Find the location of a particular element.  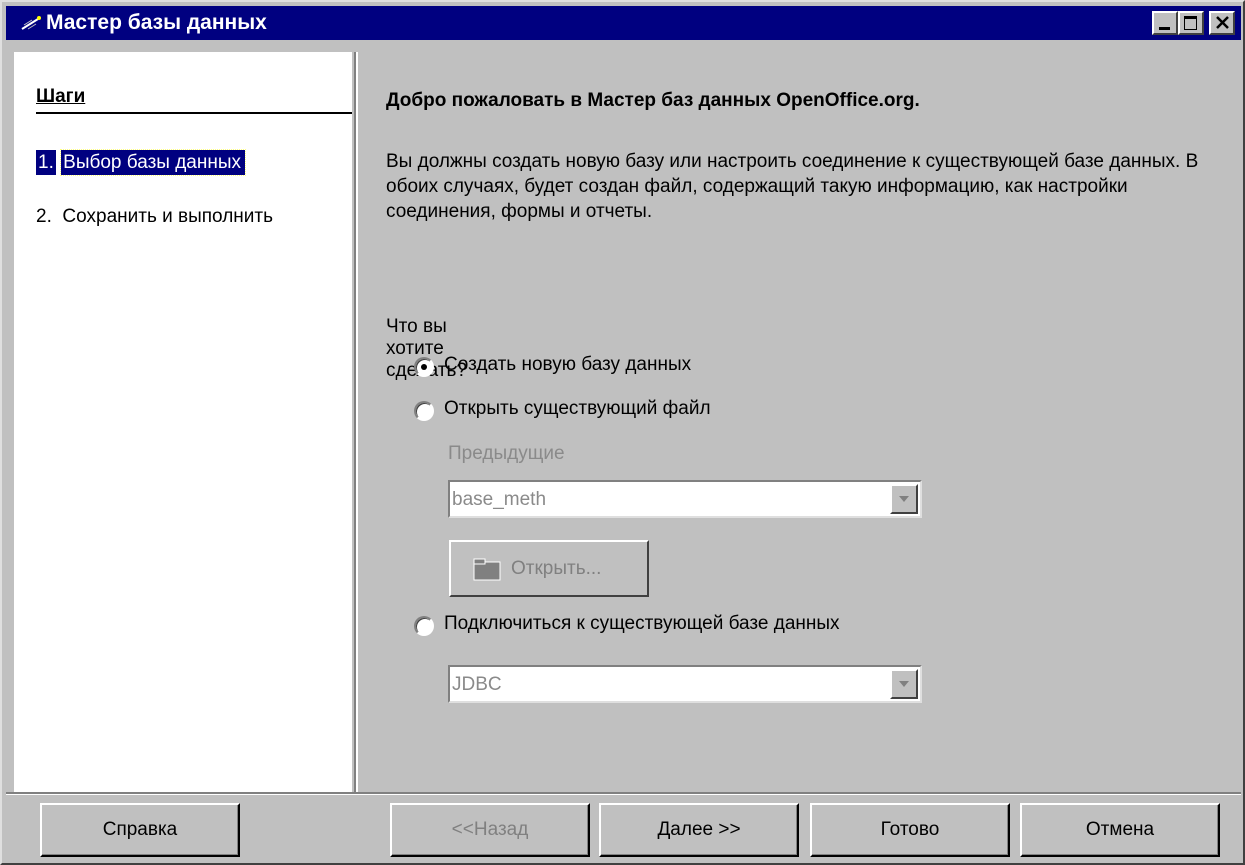

finish-button: Готово is located at coordinates (910, 830).